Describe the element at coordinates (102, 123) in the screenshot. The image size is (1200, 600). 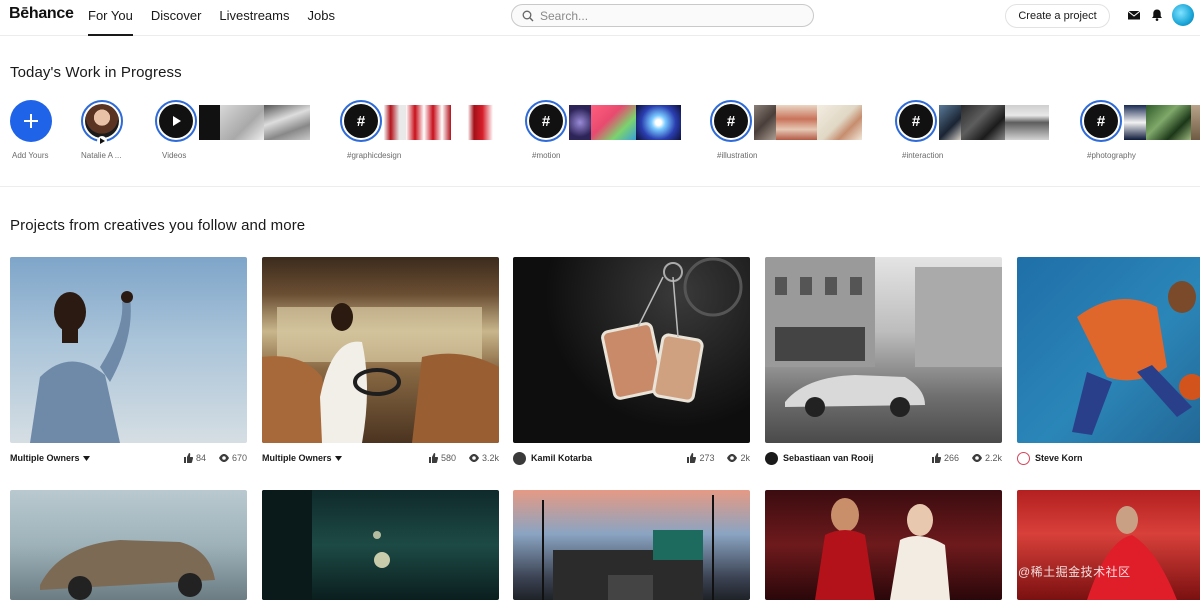
I see `wip-user-avatar` at that location.